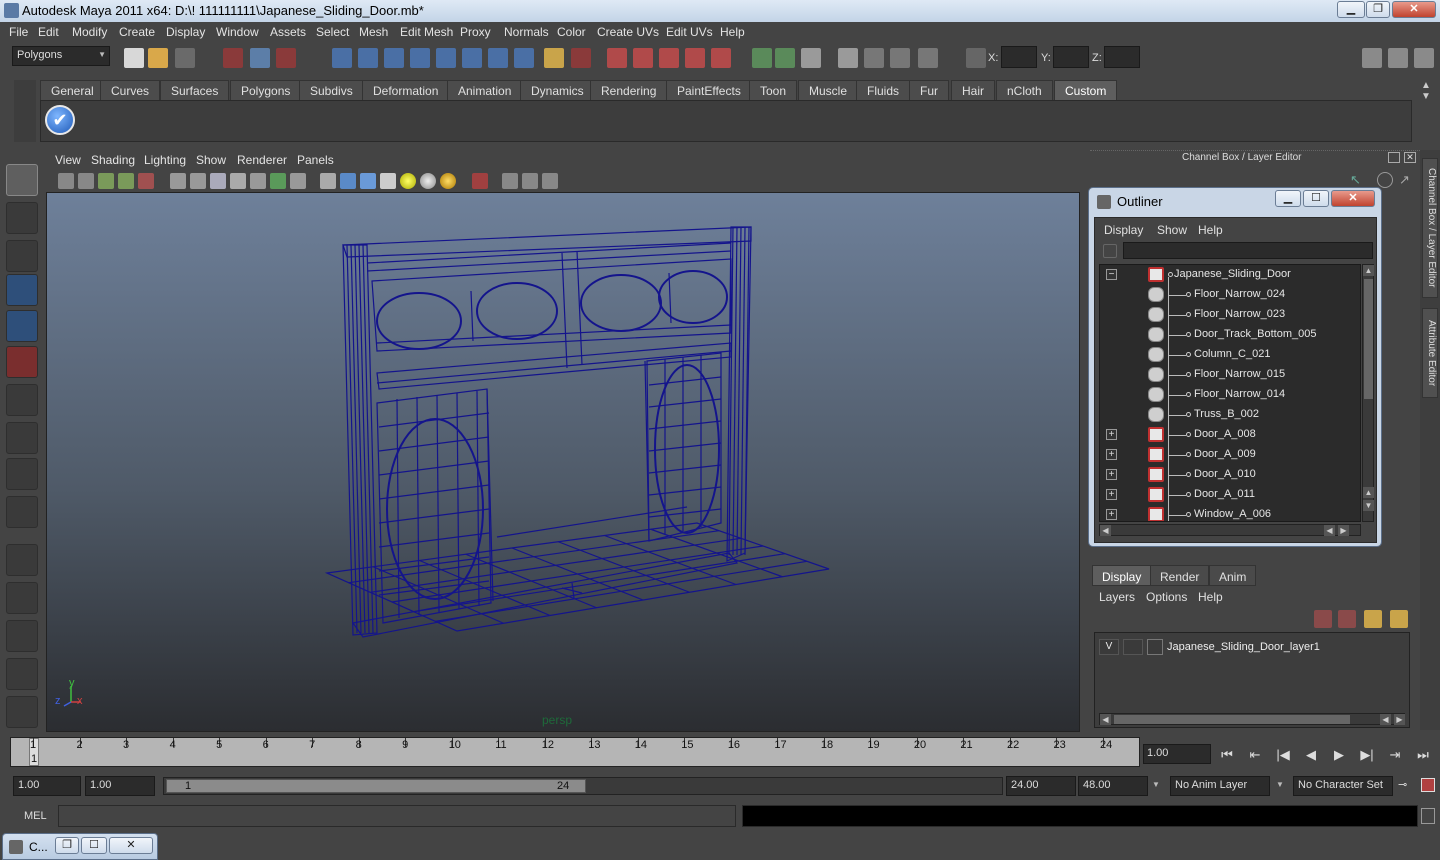 This screenshot has width=1440, height=860. Describe the element at coordinates (22, 326) in the screenshot. I see `rotate-tool-icon` at that location.